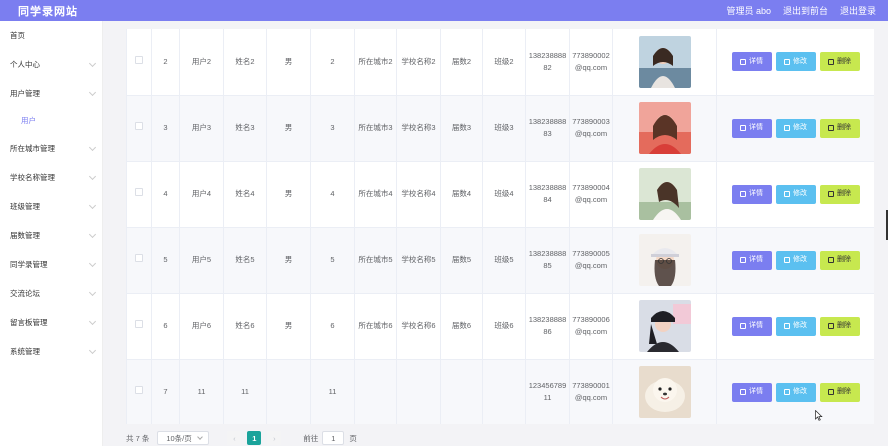 This screenshot has width=888, height=446. What do you see at coordinates (165, 62) in the screenshot?
I see `cell-index: 2` at bounding box center [165, 62].